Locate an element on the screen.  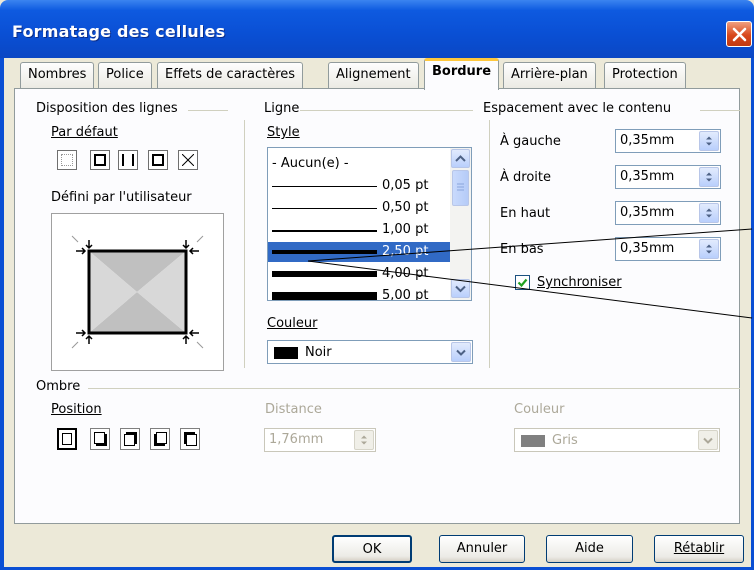
annotation-lines is located at coordinates (530, 273).